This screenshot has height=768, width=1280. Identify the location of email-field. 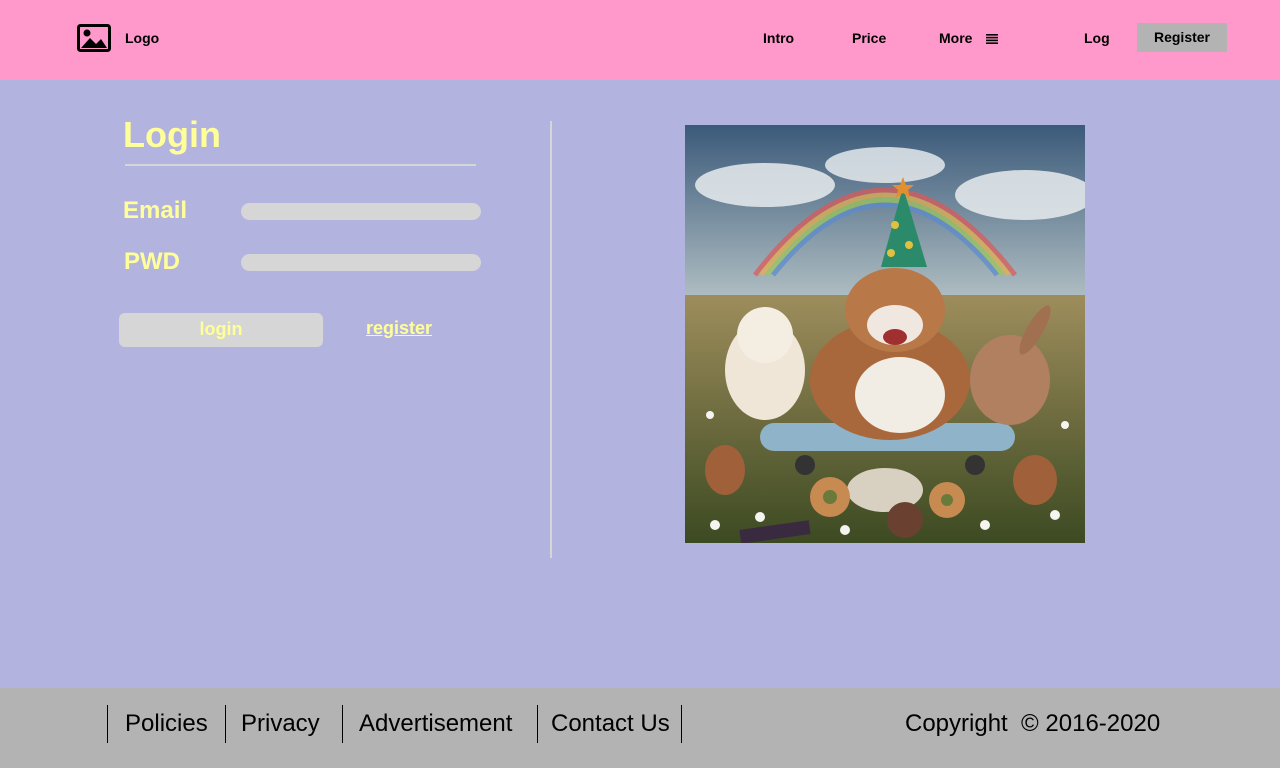
(361, 211).